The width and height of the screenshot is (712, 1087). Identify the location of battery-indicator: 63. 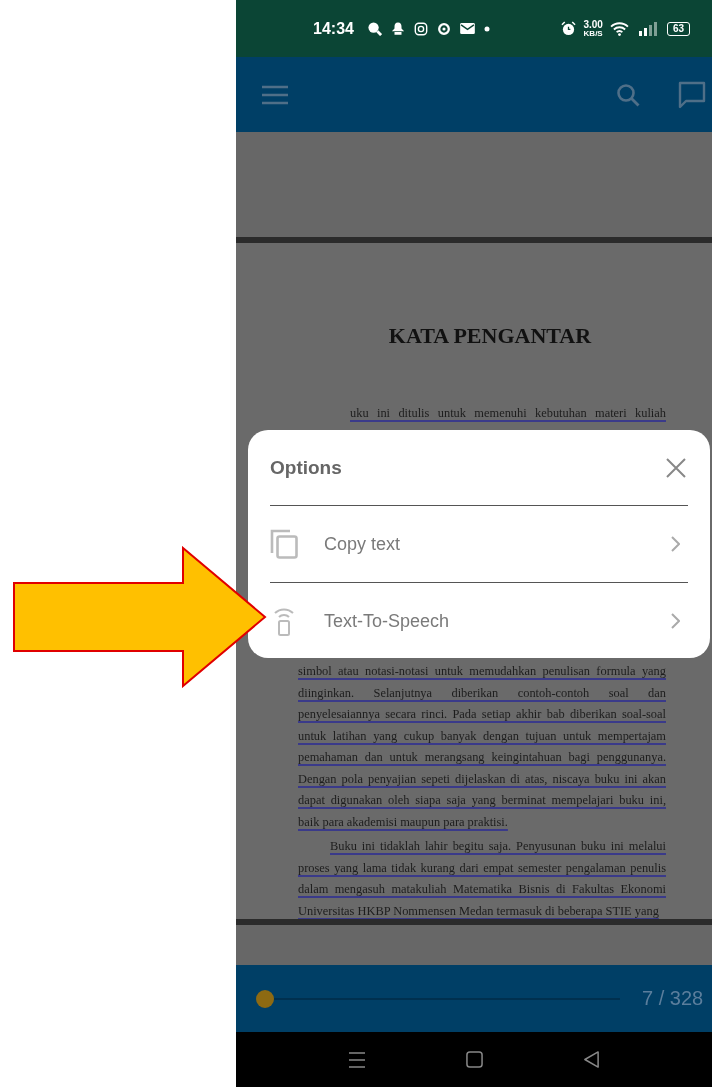
(678, 28).